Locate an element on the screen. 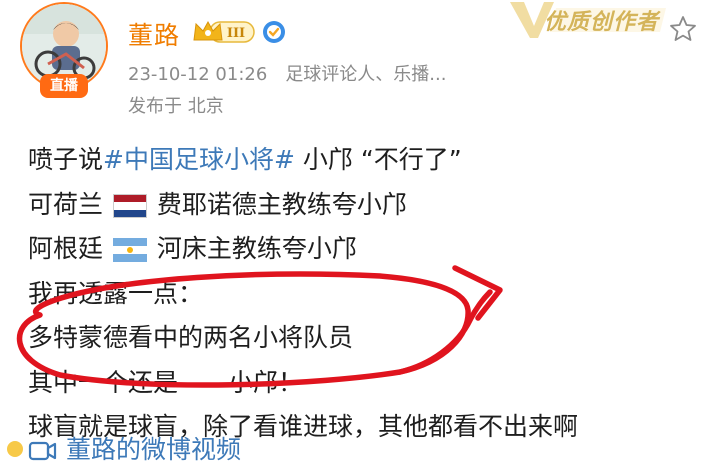 The image size is (720, 466). avatar-container: 直播 is located at coordinates (65, 52).